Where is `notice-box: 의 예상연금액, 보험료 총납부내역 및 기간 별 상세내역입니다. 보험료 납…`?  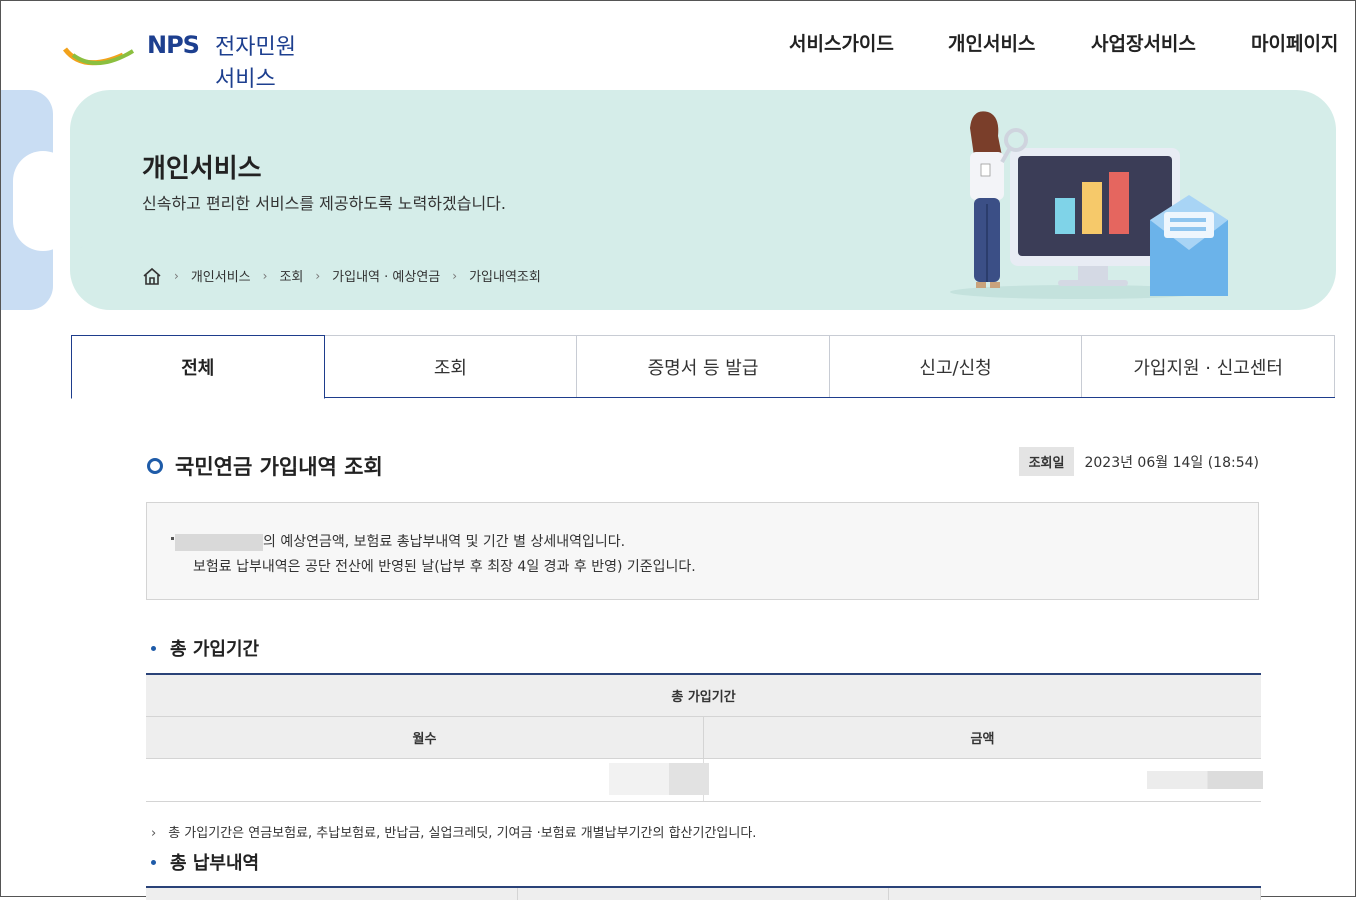
notice-box: 의 예상연금액, 보험료 총납부내역 및 기간 별 상세내역입니다. 보험료 납… is located at coordinates (702, 551).